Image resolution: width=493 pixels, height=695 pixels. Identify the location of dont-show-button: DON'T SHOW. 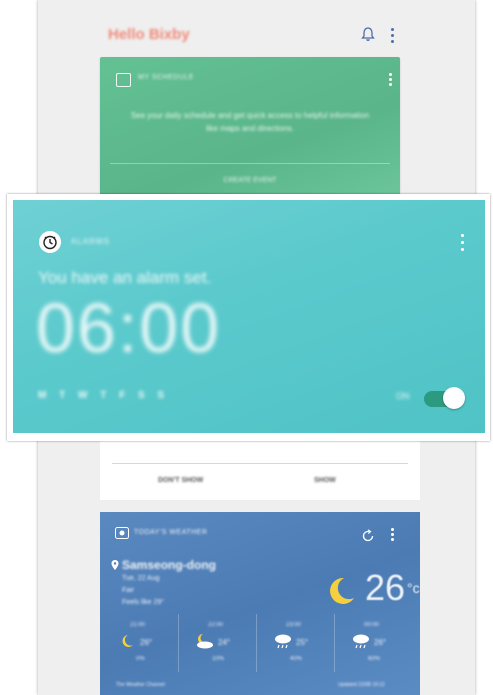
(180, 480).